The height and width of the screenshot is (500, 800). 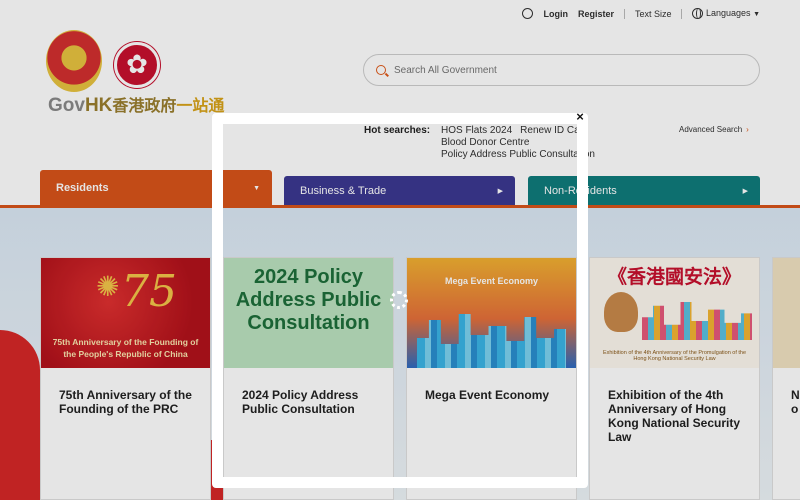 What do you see at coordinates (580, 117) in the screenshot?
I see `close-icon: ×` at bounding box center [580, 117].